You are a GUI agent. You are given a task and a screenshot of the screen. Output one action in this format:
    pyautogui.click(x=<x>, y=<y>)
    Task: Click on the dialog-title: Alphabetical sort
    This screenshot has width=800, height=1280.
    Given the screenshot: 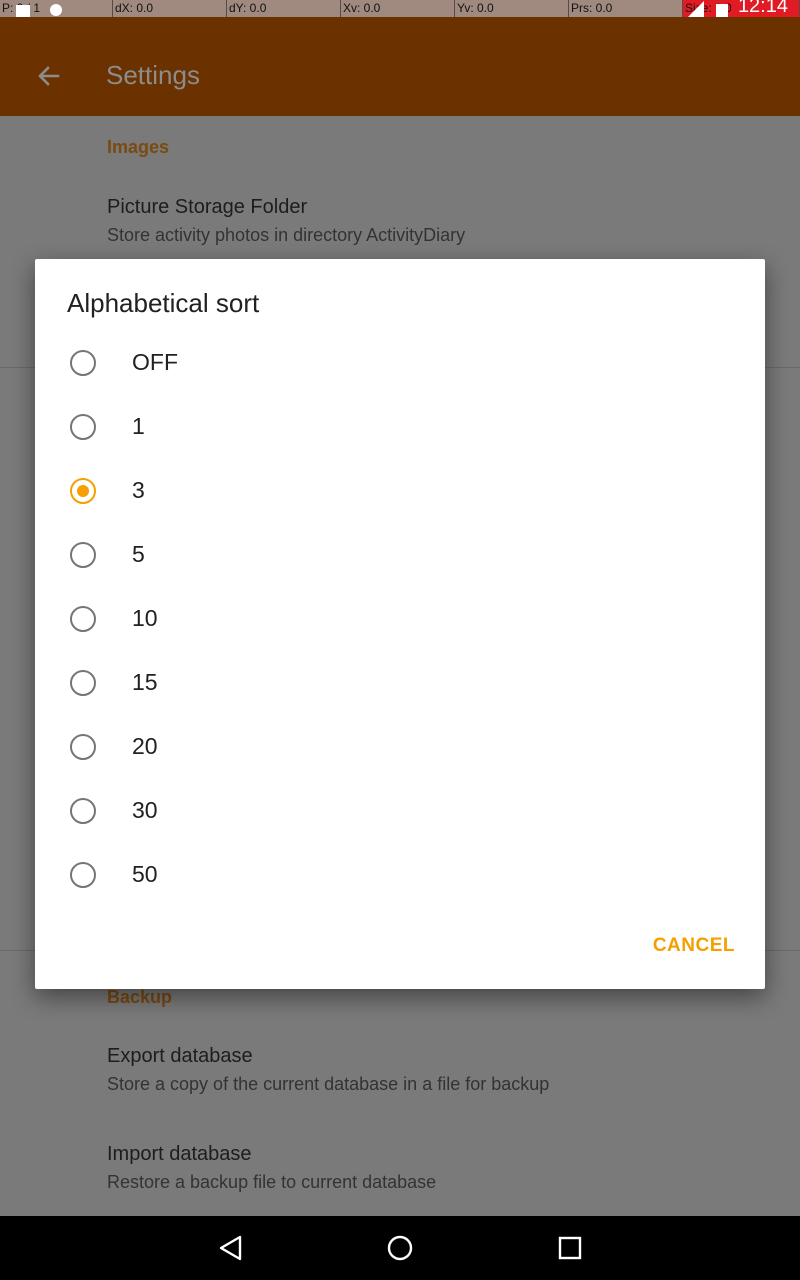 What is the action you would take?
    pyautogui.click(x=163, y=303)
    